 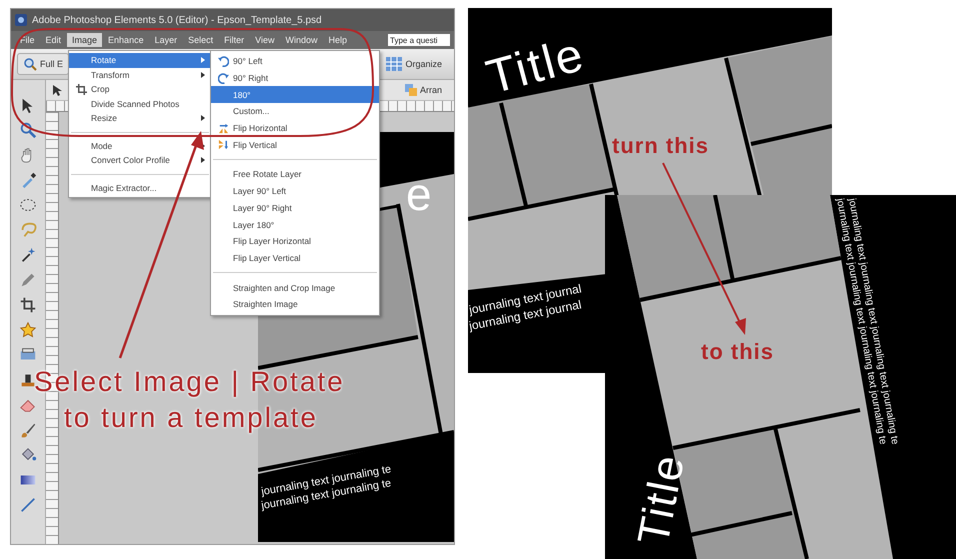 What do you see at coordinates (126, 40) in the screenshot?
I see `menu: Enhance` at bounding box center [126, 40].